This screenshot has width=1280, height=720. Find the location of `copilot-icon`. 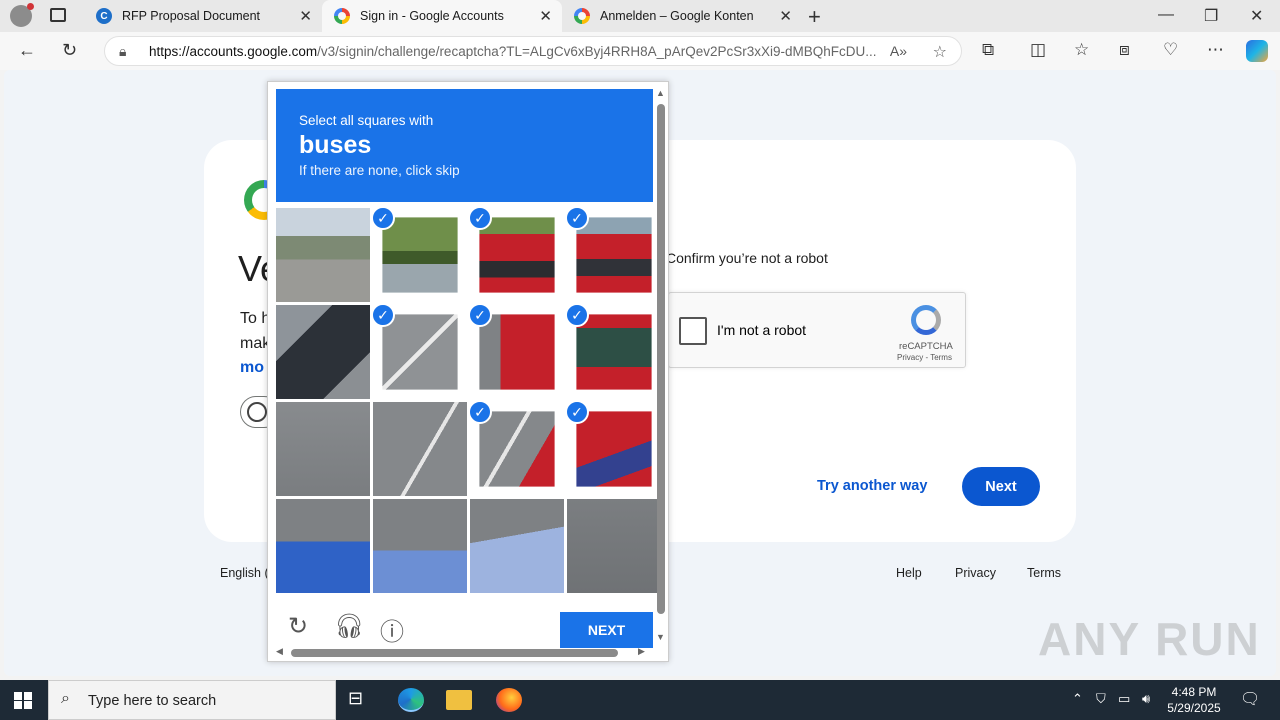

copilot-icon is located at coordinates (1257, 51).